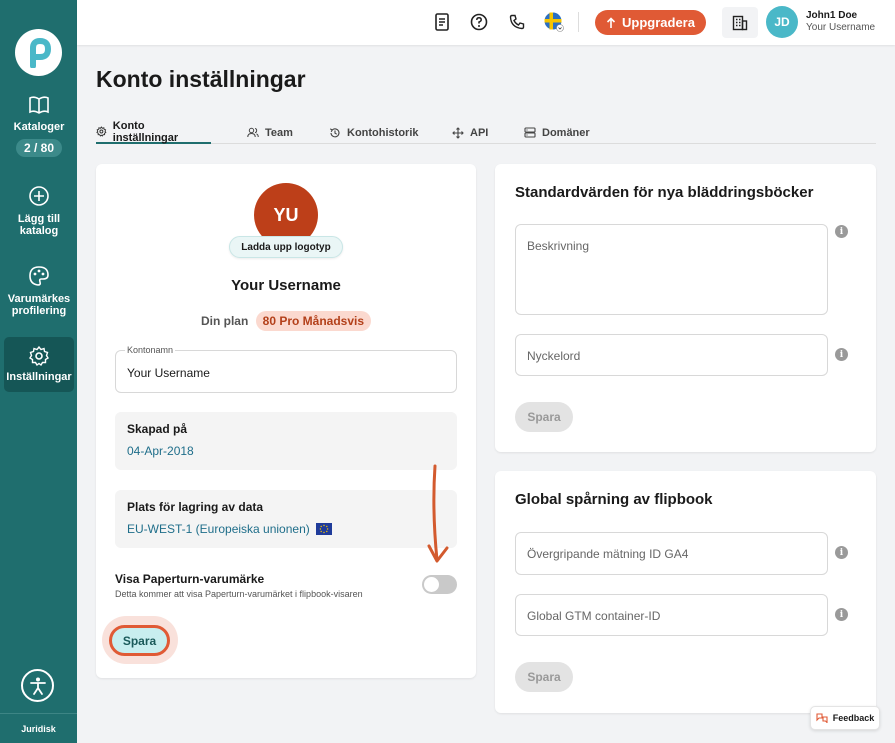 The image size is (895, 743). I want to click on storage-value: EU-WEST-1 (Europeiska unionen), so click(229, 529).